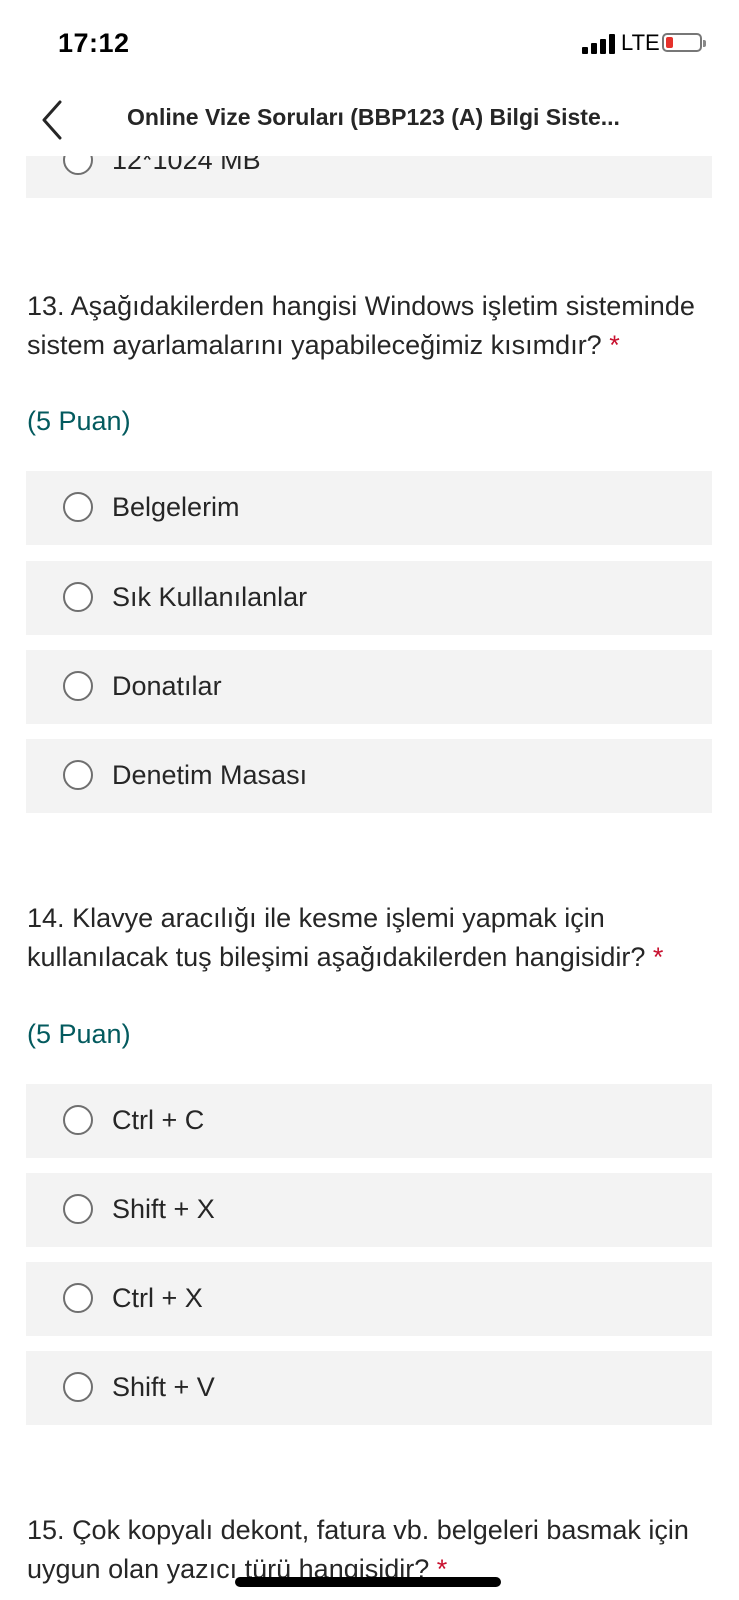 Image resolution: width=739 pixels, height=1600 pixels. Describe the element at coordinates (369, 687) in the screenshot. I see `option-donatilar: Donatılar` at that location.